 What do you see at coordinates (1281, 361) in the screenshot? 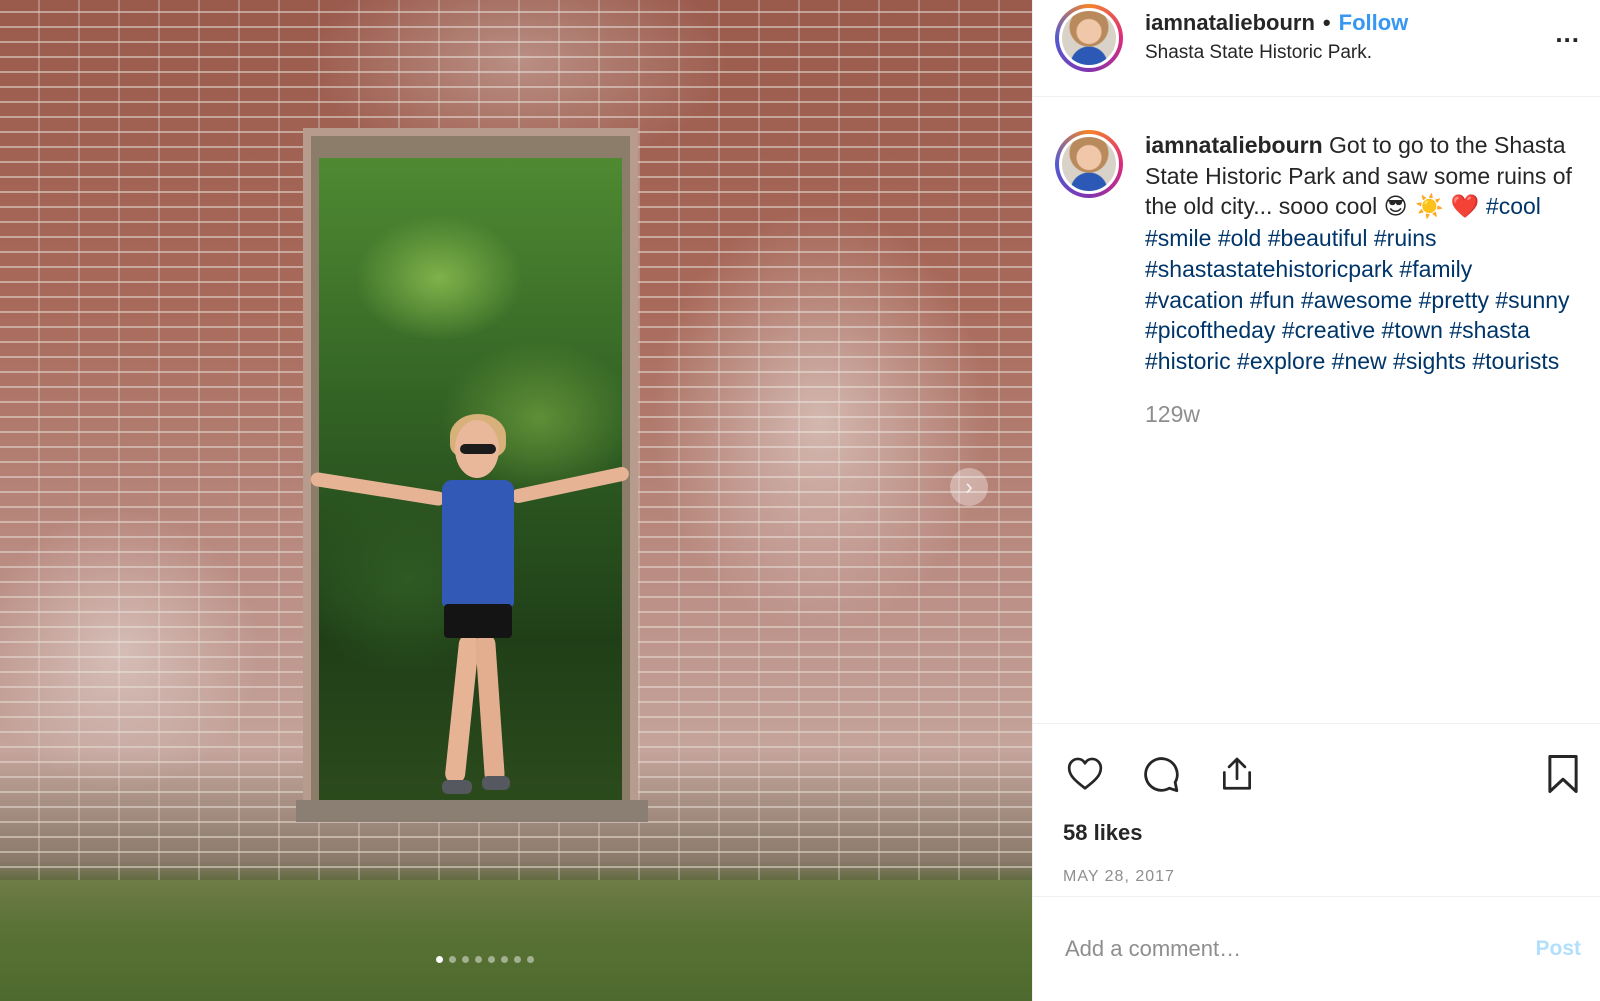
I see `hashtag-link: #explore` at bounding box center [1281, 361].